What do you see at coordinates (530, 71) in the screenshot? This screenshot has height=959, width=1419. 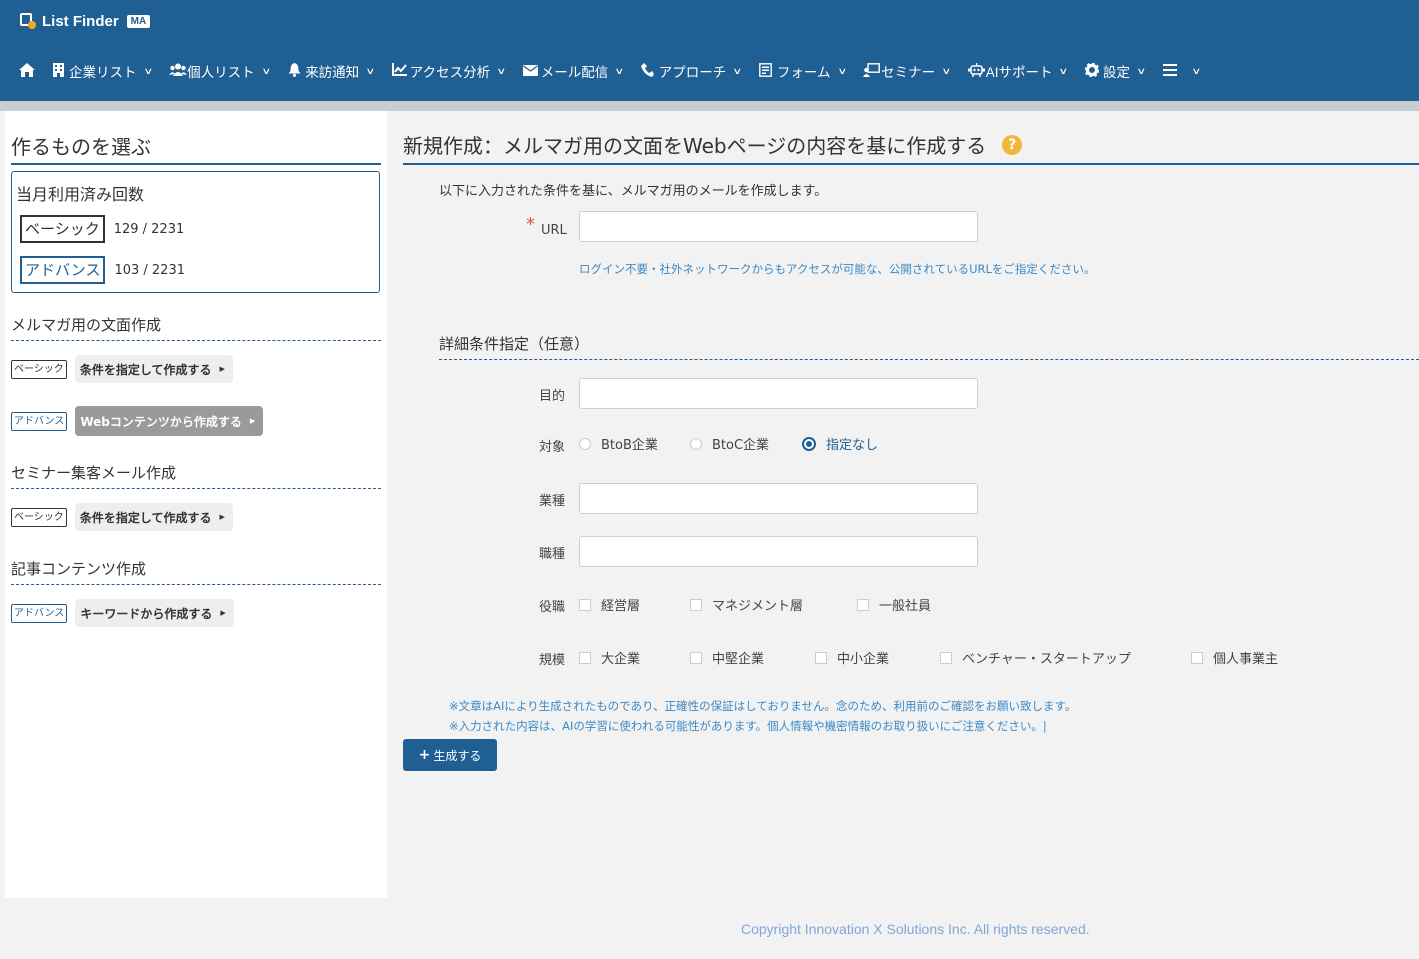 I see `envelope-icon` at bounding box center [530, 71].